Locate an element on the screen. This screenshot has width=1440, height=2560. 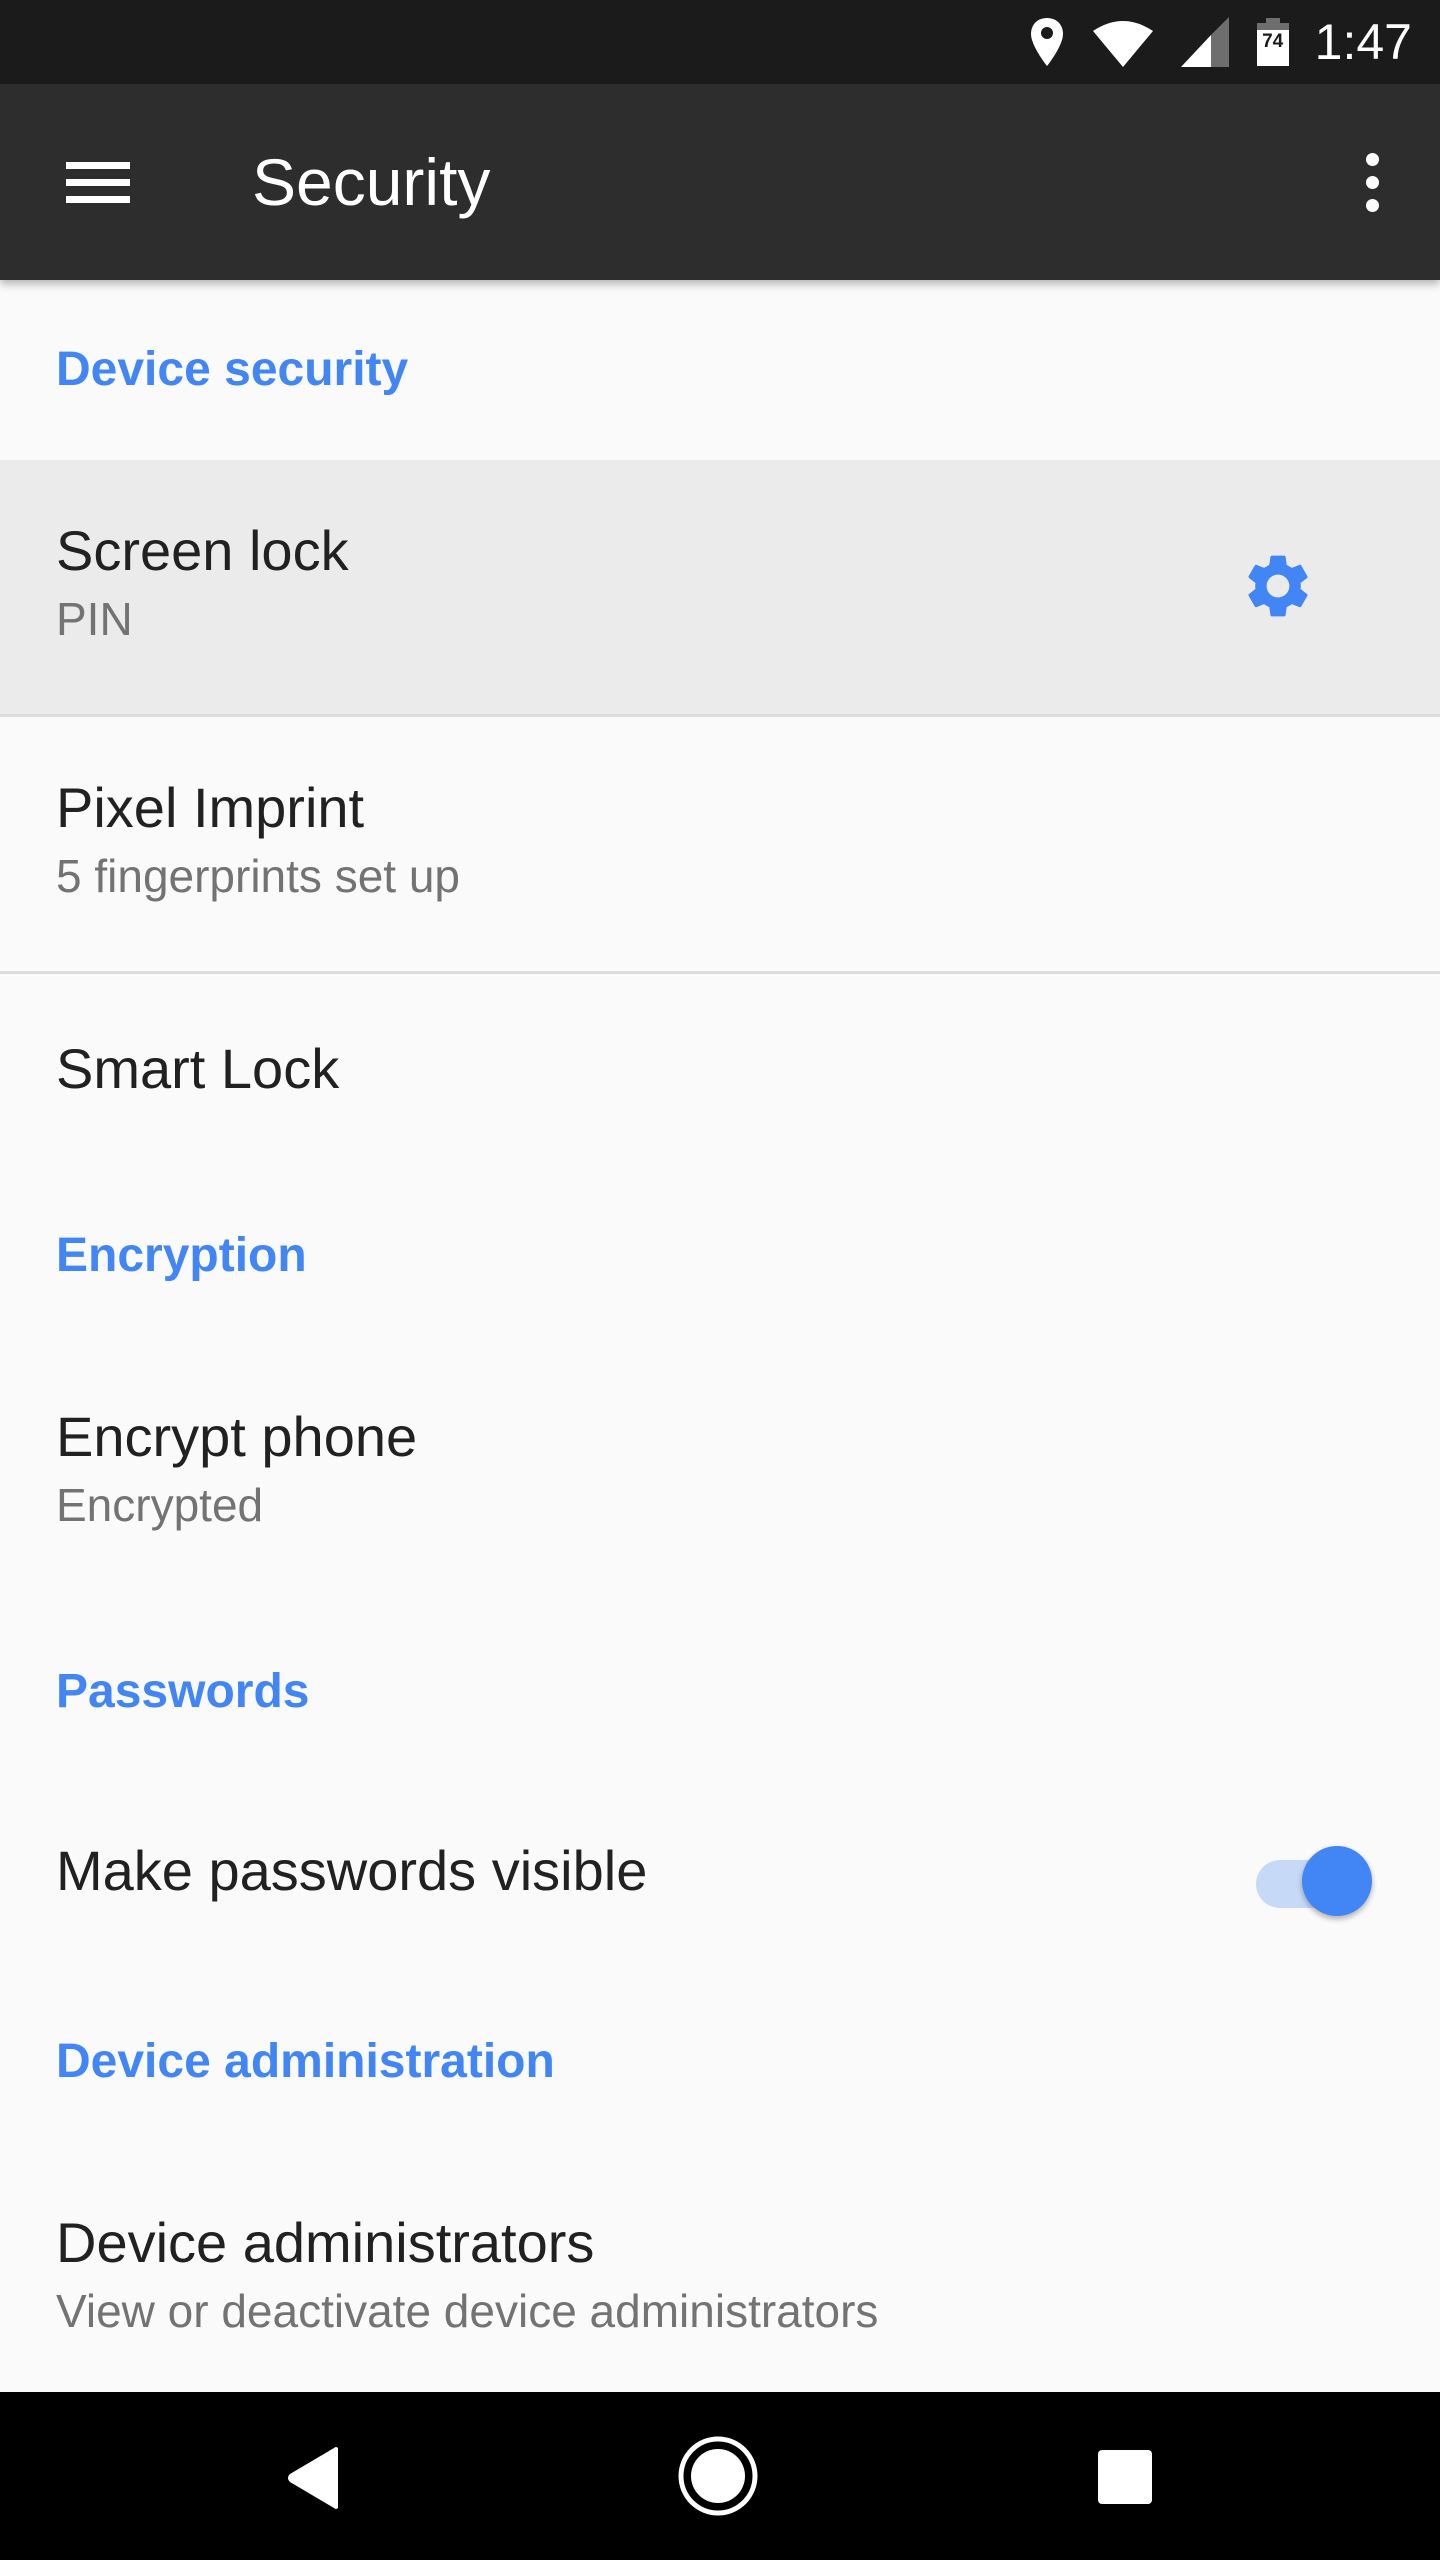
setting-smart-lock: Smart Lock is located at coordinates (720, 1064).